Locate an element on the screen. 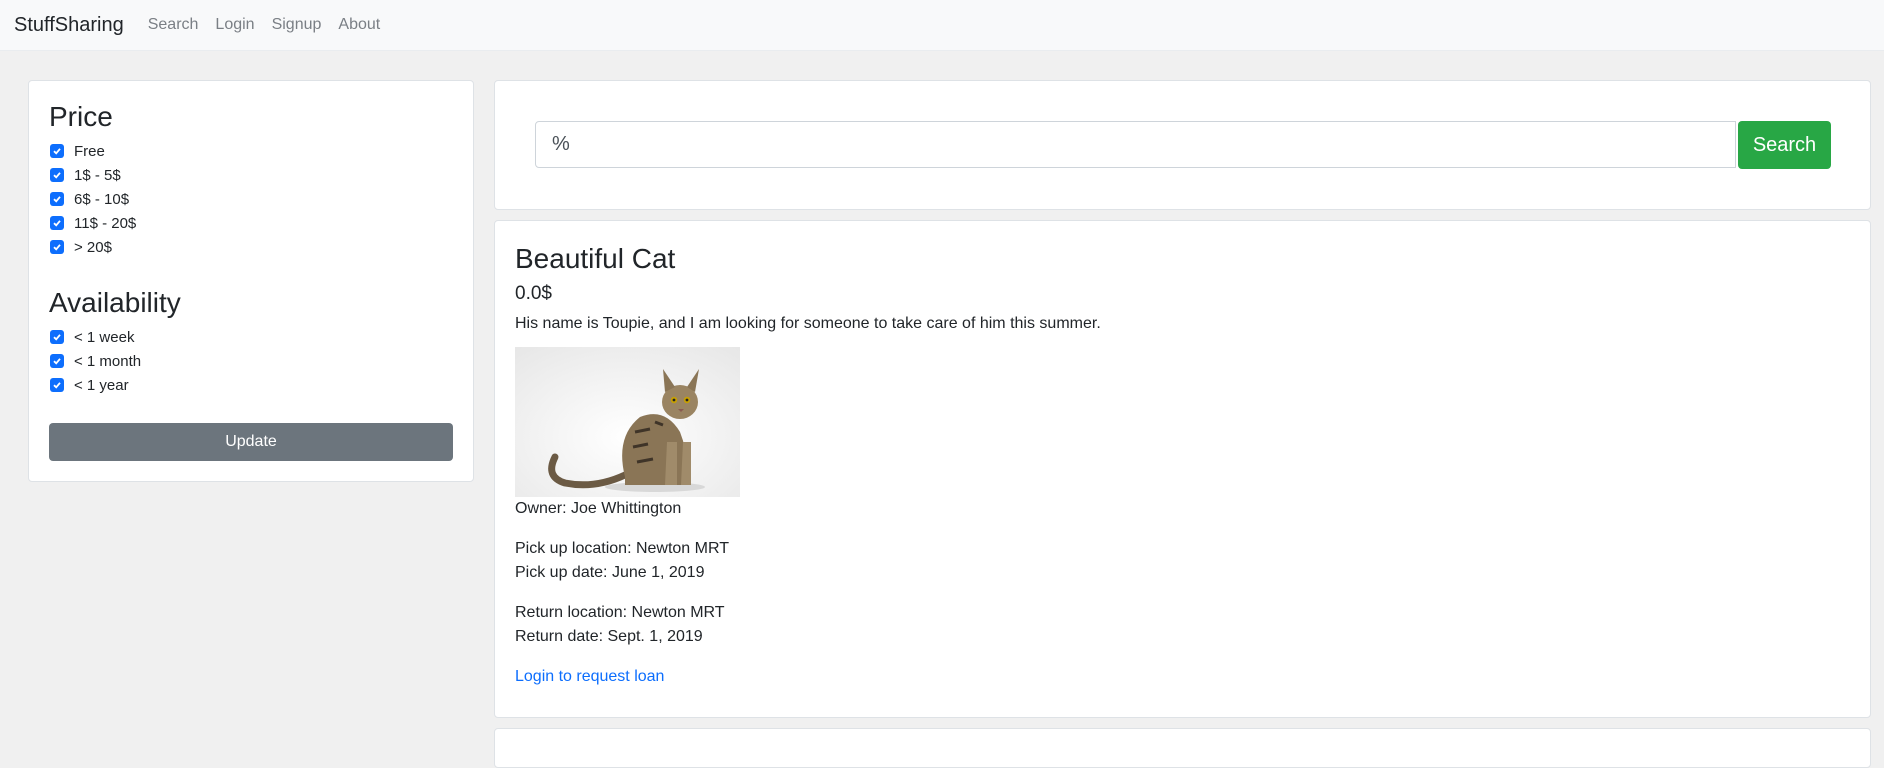 The height and width of the screenshot is (768, 1884). search-card: % Search is located at coordinates (1182, 145).